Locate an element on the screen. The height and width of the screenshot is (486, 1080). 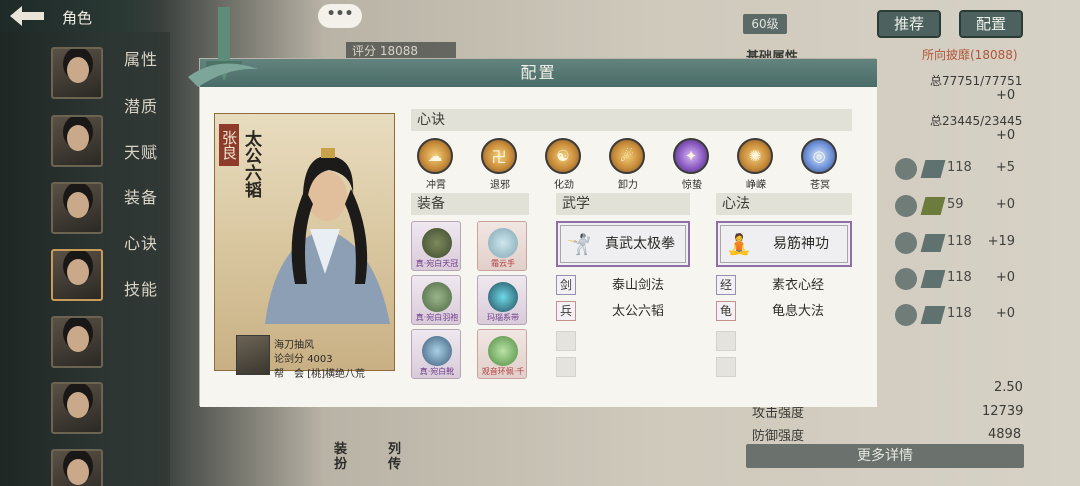
outfit-button: 装扮 is located at coordinates (343, 460).